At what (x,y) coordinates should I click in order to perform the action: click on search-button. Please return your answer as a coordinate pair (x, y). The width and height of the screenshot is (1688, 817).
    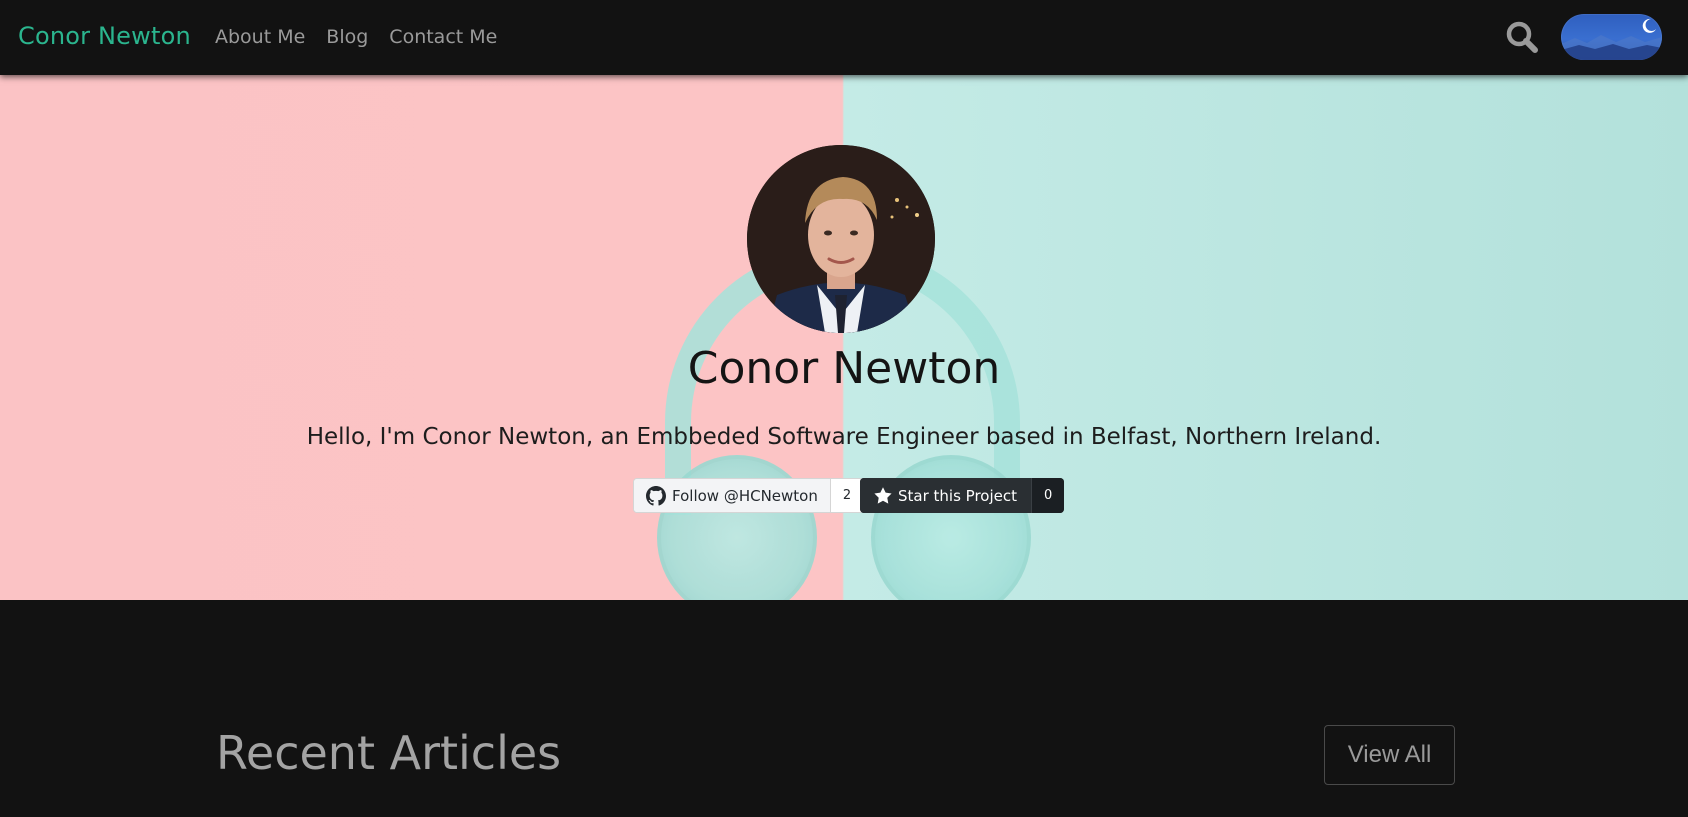
    Looking at the image, I should click on (1522, 37).